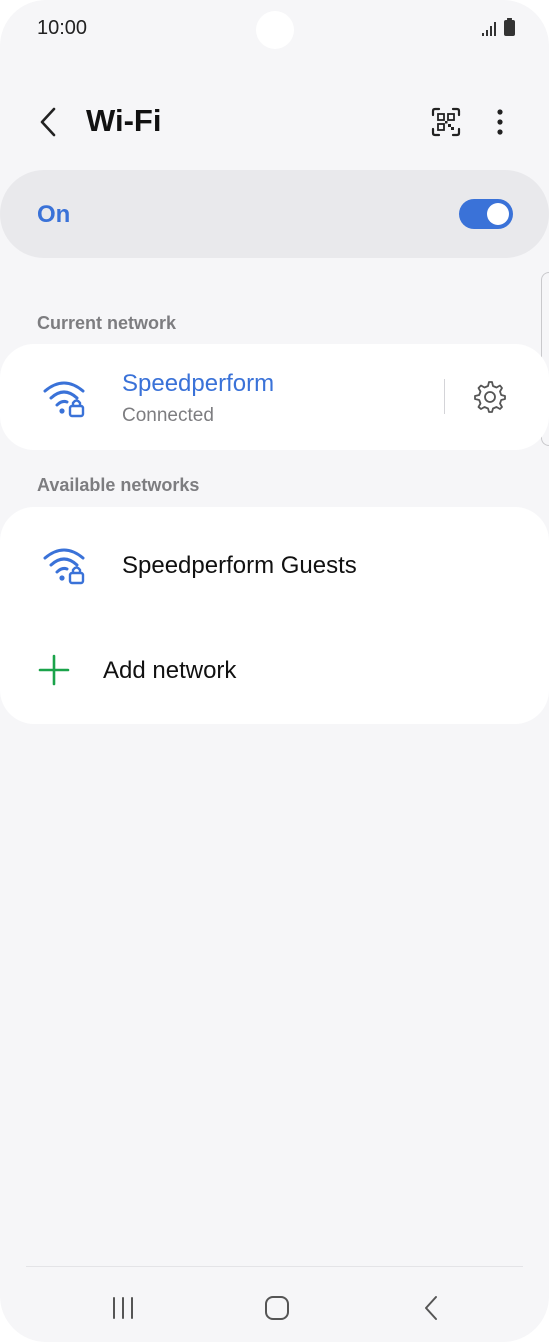  I want to click on status-bar: 10:00, so click(274, 30).